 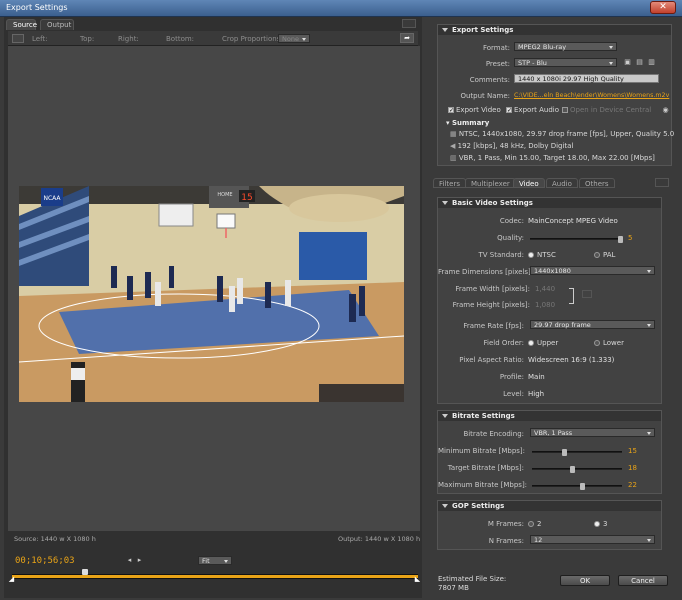 I want to click on max-bitrate-label: Maximum Bitrate [Mbps]:, so click(x=483, y=485).